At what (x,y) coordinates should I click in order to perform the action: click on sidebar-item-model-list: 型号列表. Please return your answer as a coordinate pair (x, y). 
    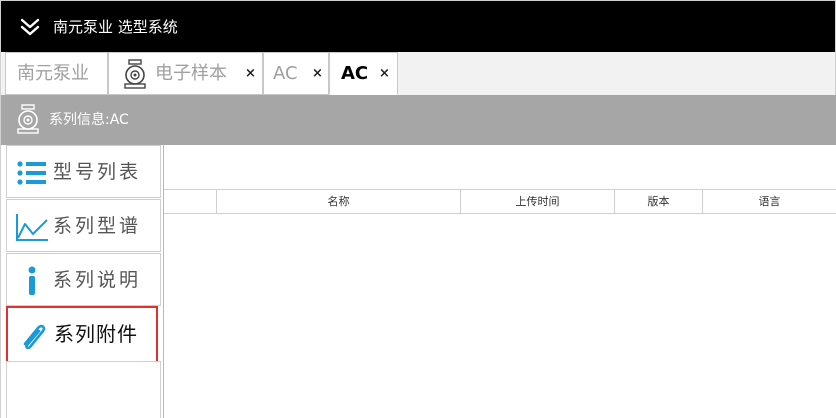
    Looking at the image, I should click on (83, 171).